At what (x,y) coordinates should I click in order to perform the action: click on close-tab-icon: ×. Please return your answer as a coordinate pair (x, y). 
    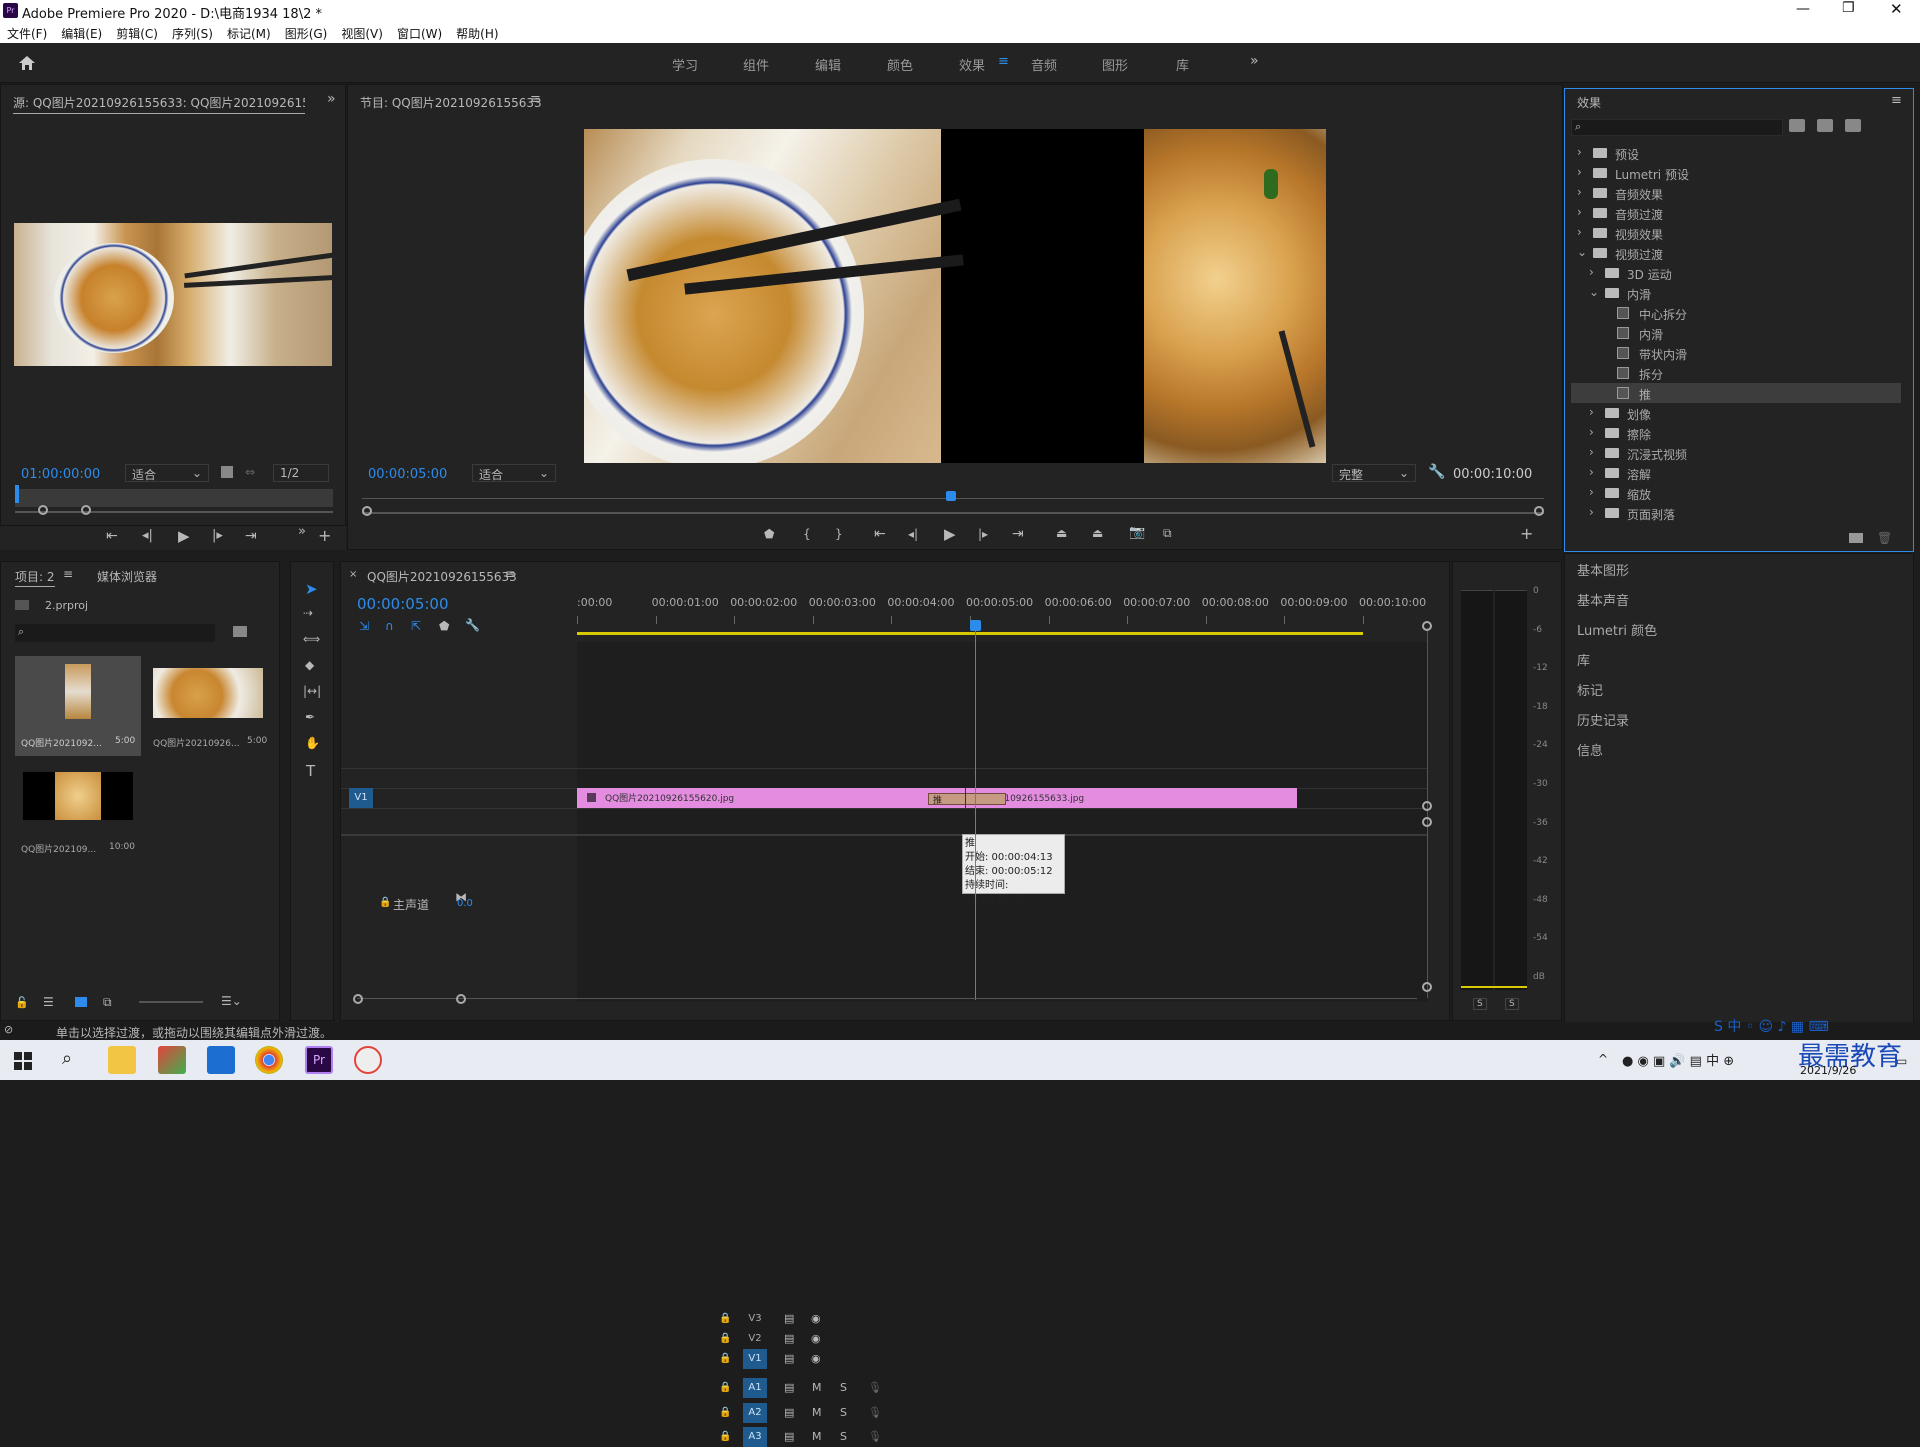
    Looking at the image, I should click on (353, 574).